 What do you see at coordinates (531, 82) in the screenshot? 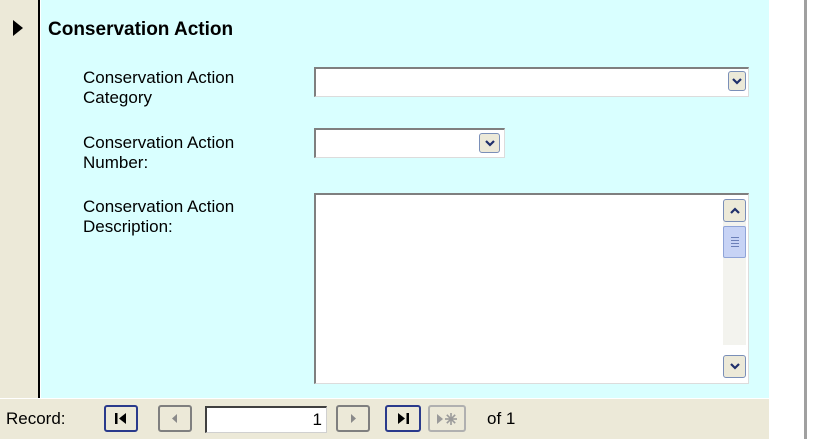
I see `category-combobox` at bounding box center [531, 82].